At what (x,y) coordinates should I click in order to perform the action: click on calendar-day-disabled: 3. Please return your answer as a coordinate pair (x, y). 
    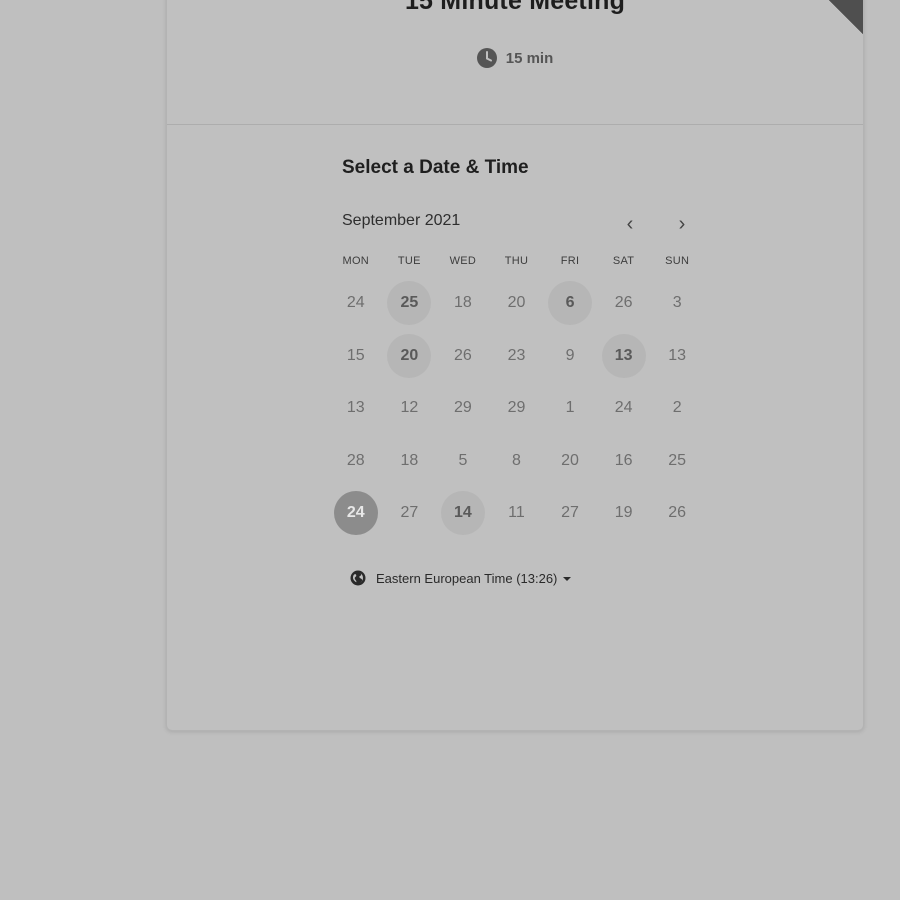
    Looking at the image, I should click on (677, 303).